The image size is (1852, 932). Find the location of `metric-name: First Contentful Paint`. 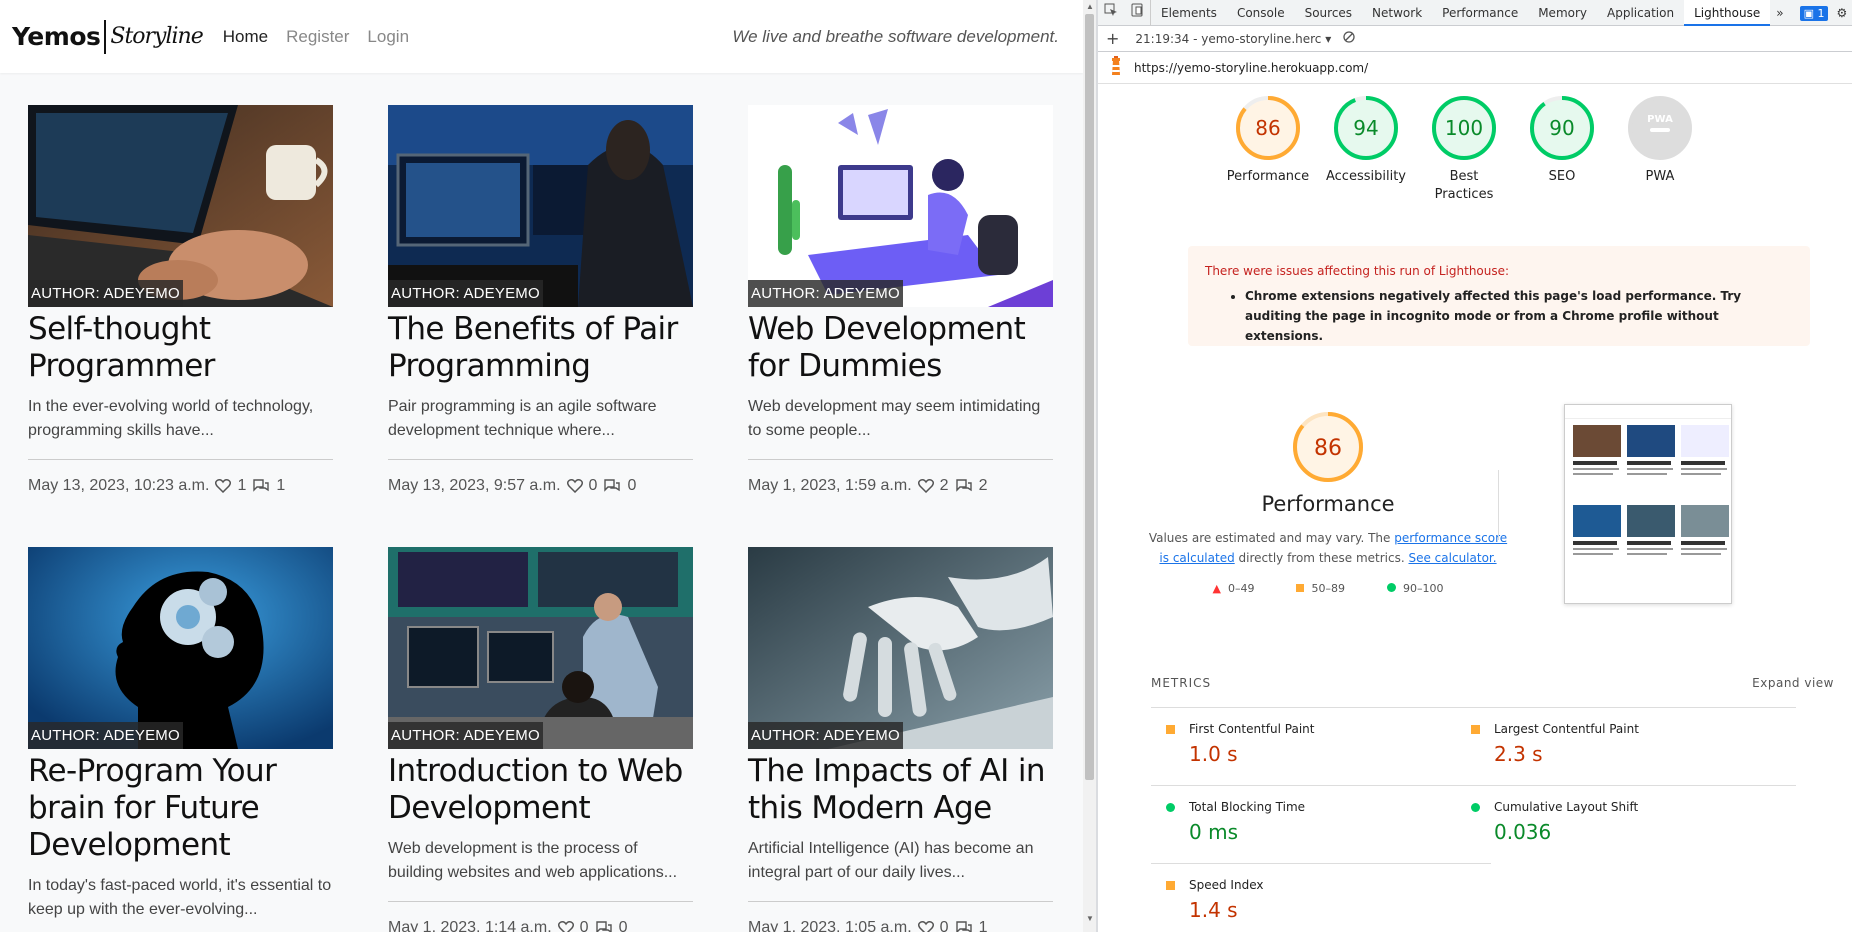

metric-name: First Contentful Paint is located at coordinates (1252, 729).